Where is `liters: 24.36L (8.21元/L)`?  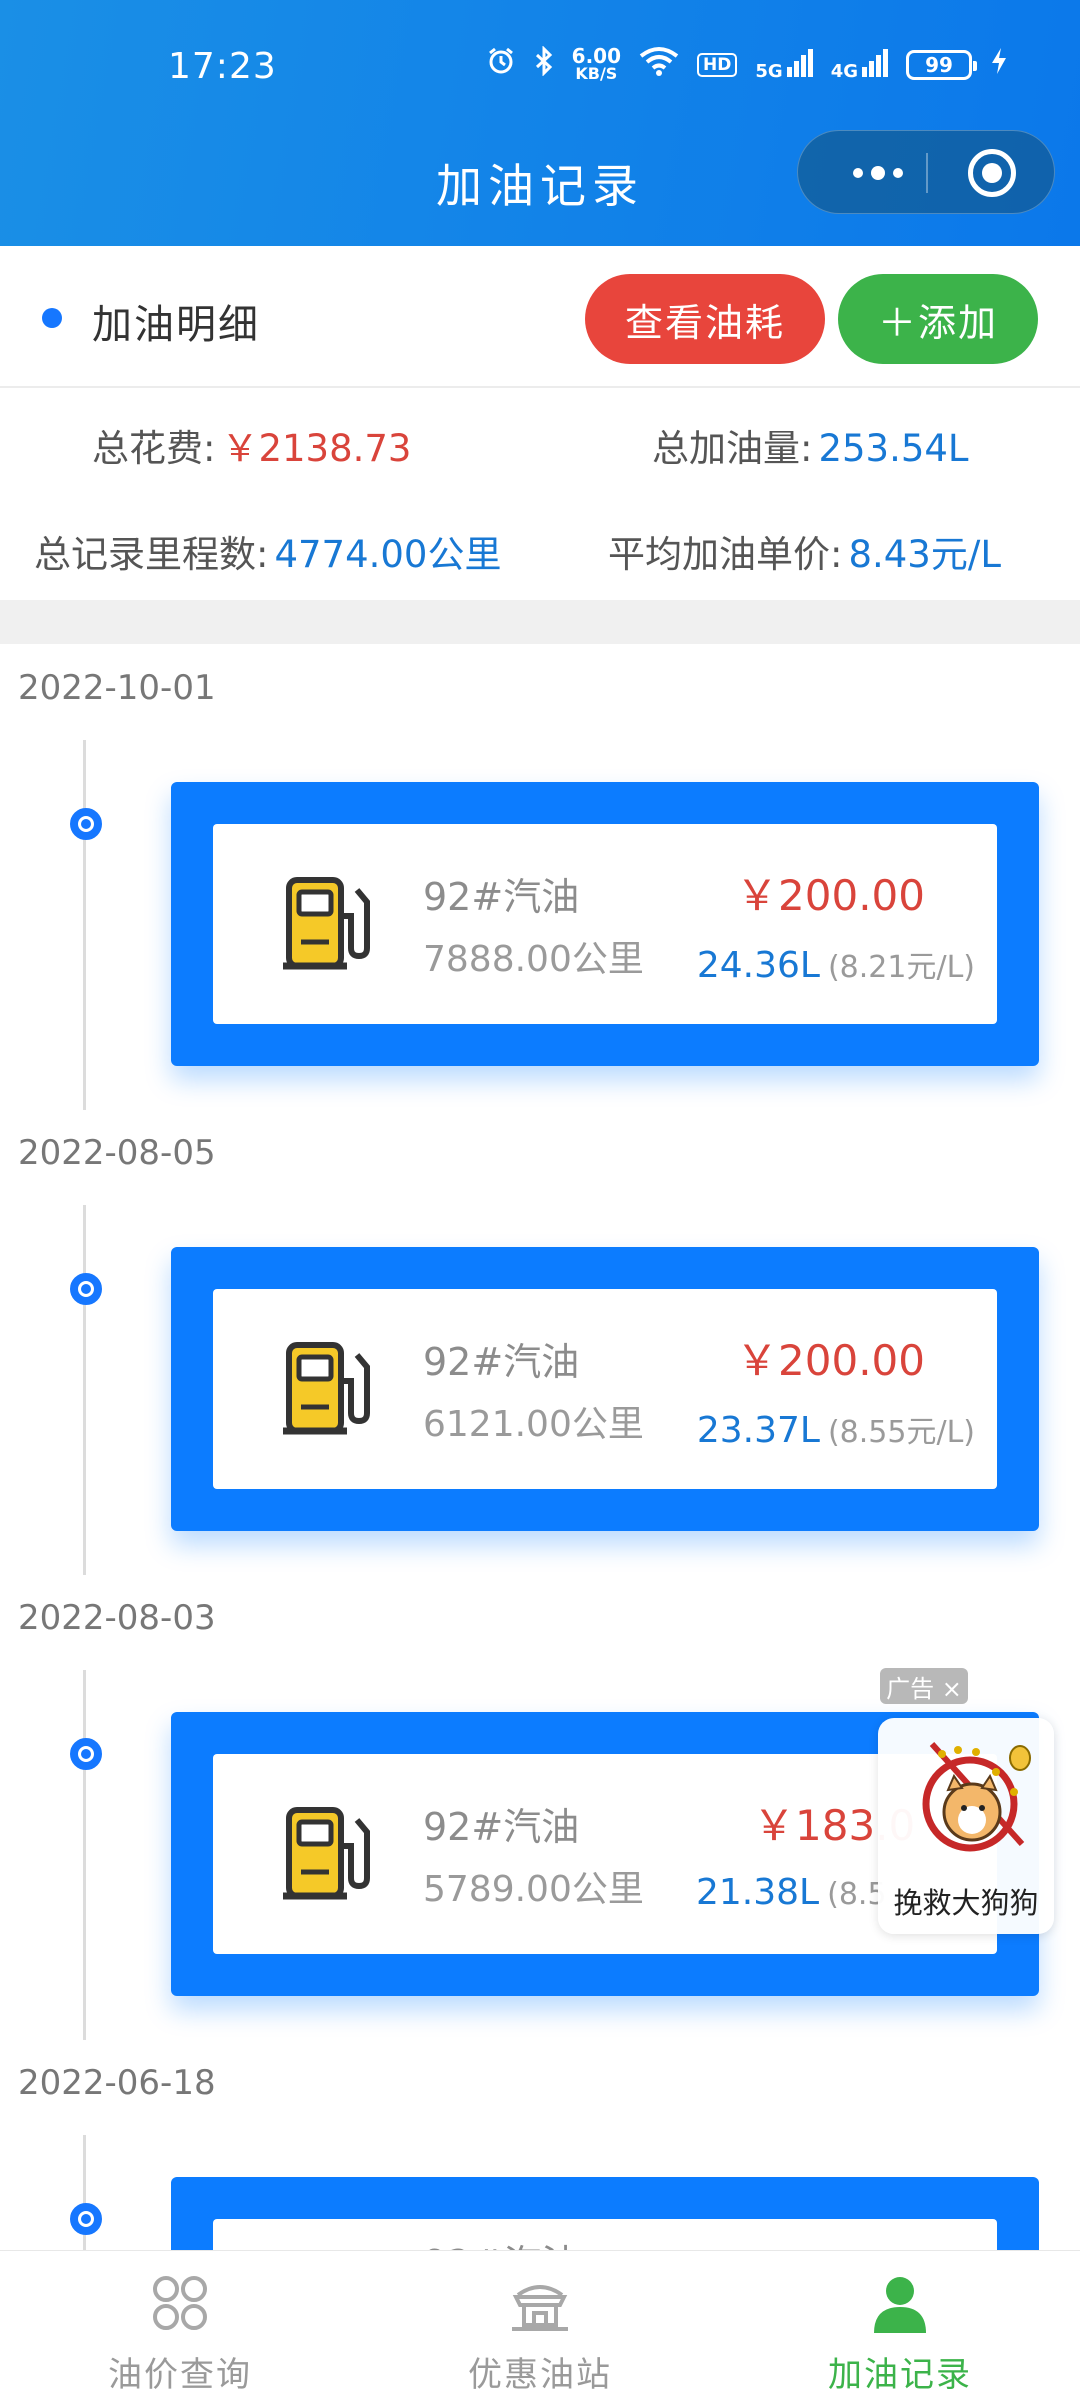
liters: 24.36L (8.21元/L) is located at coordinates (835, 965).